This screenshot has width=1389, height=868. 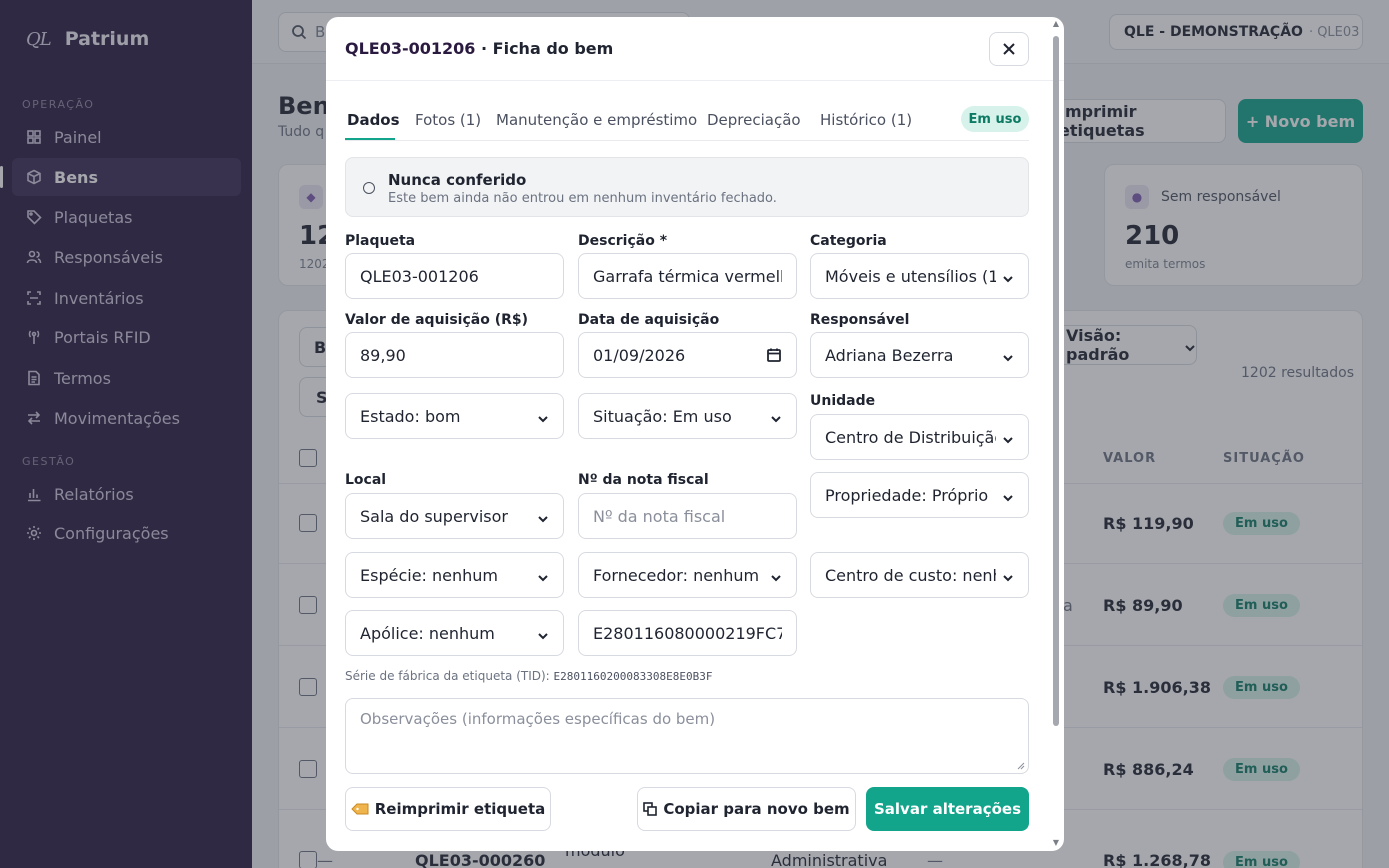 What do you see at coordinates (662, 416) in the screenshot?
I see `field-value: Situação: Em uso` at bounding box center [662, 416].